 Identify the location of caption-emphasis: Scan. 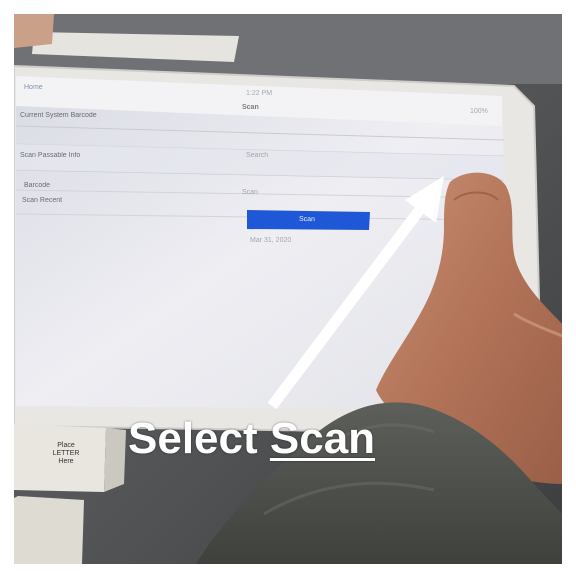
(322, 438).